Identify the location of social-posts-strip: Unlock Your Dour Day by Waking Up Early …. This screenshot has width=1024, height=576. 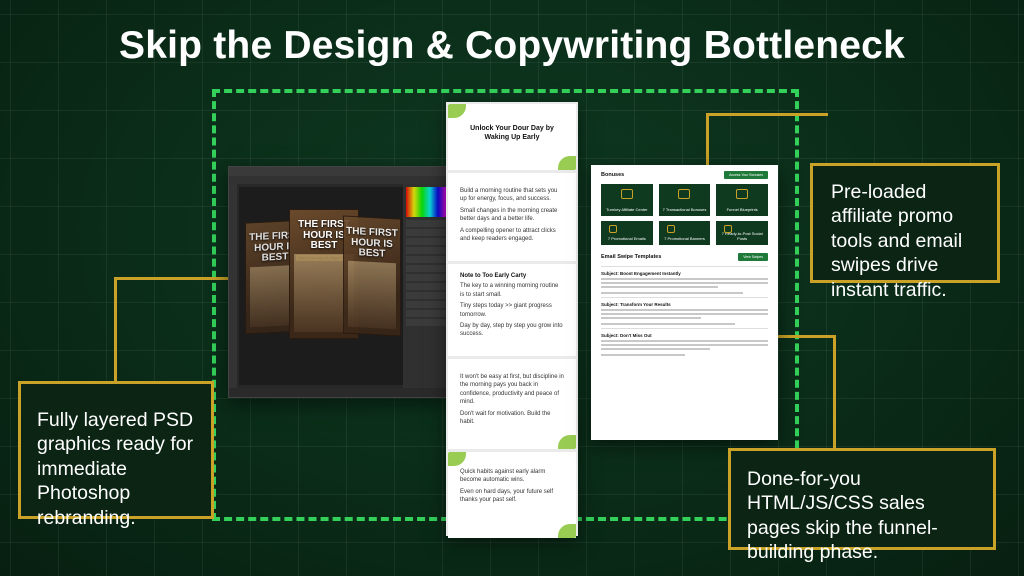
(512, 320).